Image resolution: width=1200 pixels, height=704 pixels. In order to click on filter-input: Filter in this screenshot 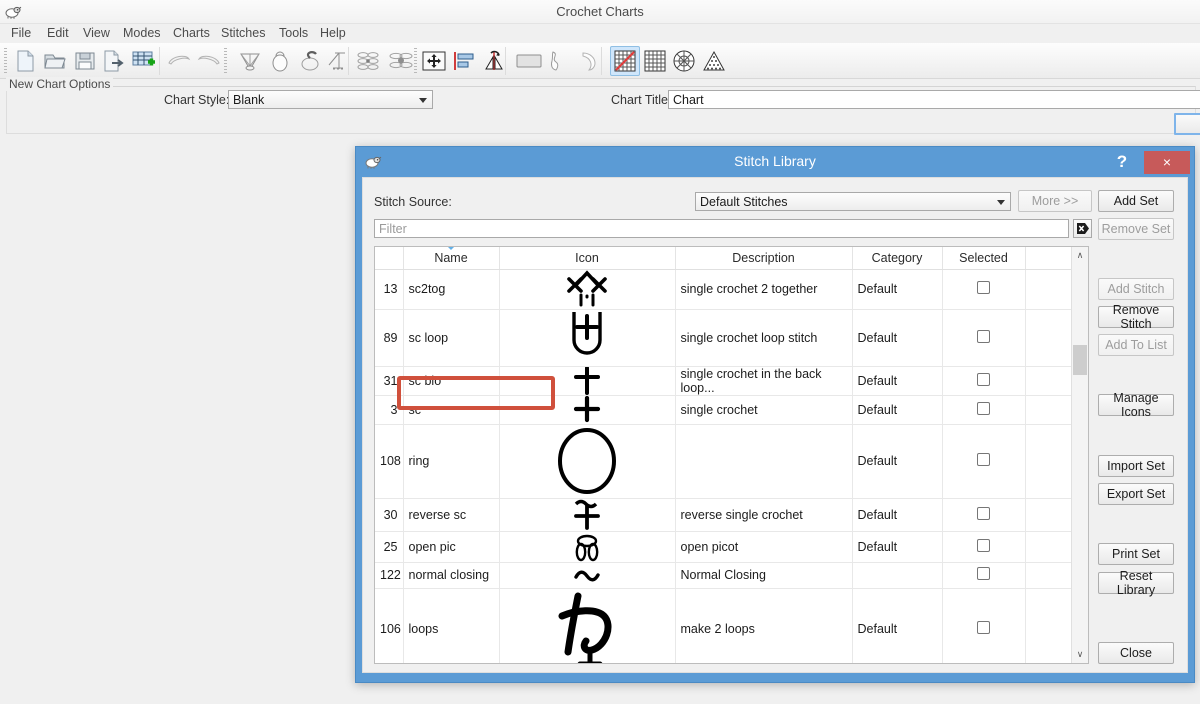, I will do `click(721, 228)`.